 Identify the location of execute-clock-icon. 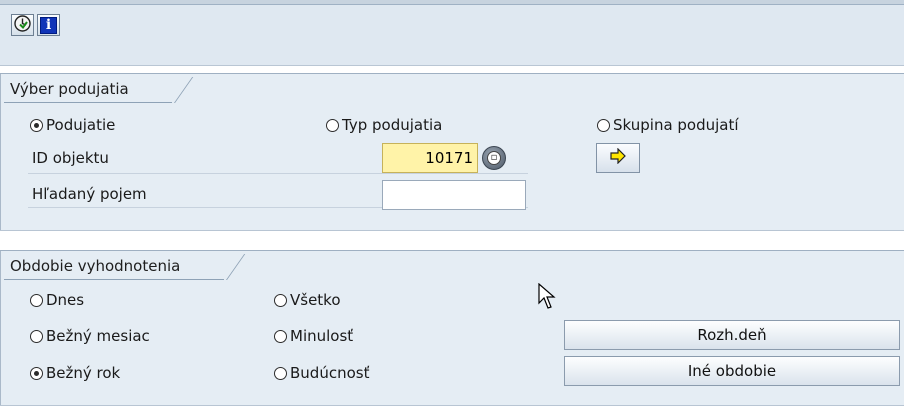
(22, 25).